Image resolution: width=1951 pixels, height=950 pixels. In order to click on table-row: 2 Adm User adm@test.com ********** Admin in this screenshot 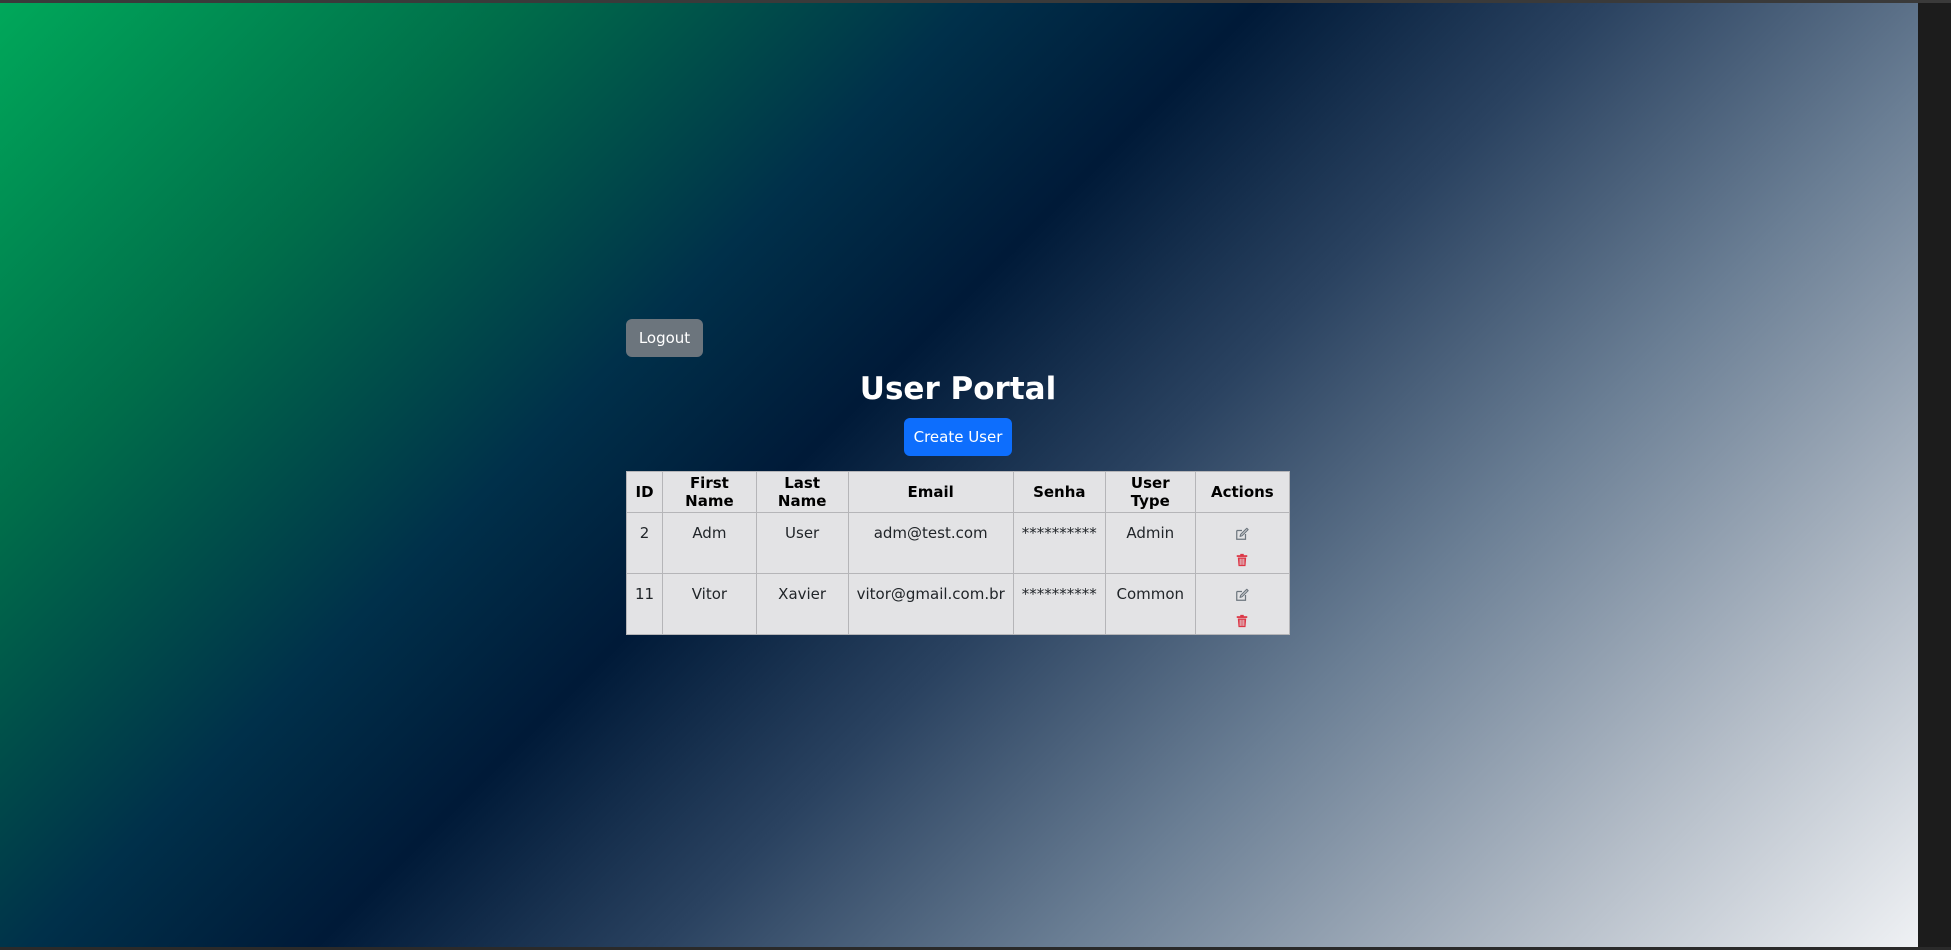, I will do `click(958, 543)`.